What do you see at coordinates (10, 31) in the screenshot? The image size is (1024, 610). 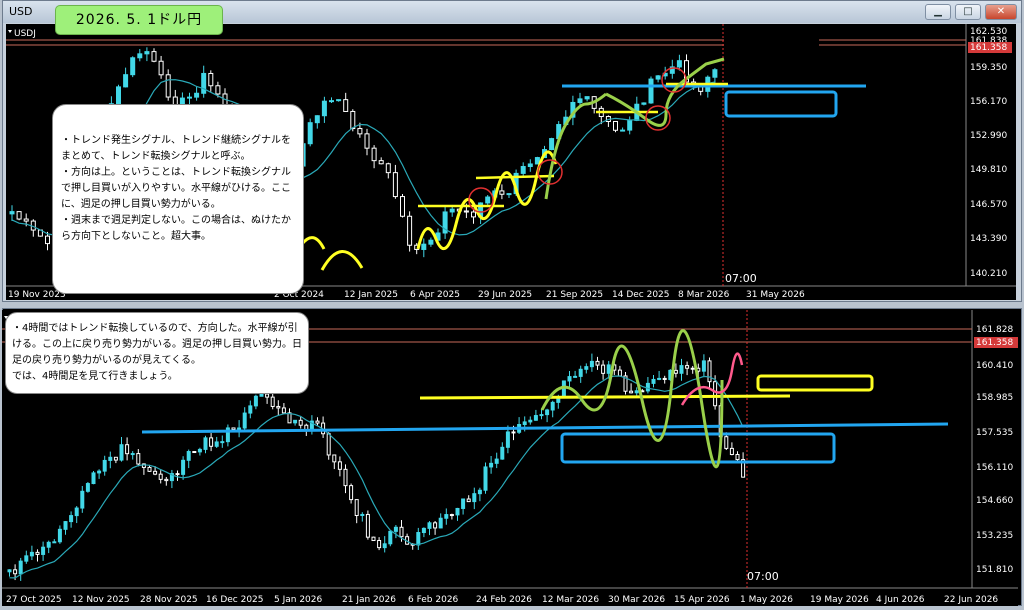 I see `dropdown-icon` at bounding box center [10, 31].